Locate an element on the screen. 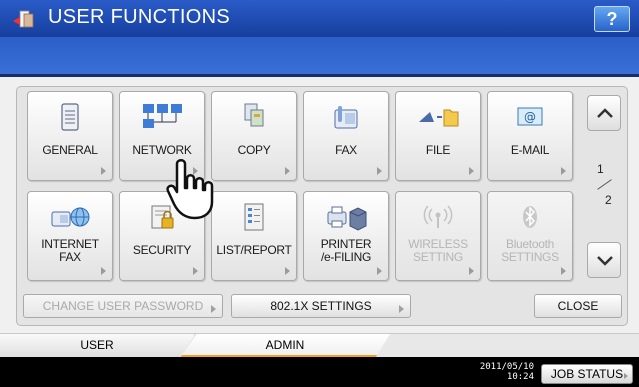 This screenshot has width=639, height=387. page-slash is located at coordinates (604, 184).